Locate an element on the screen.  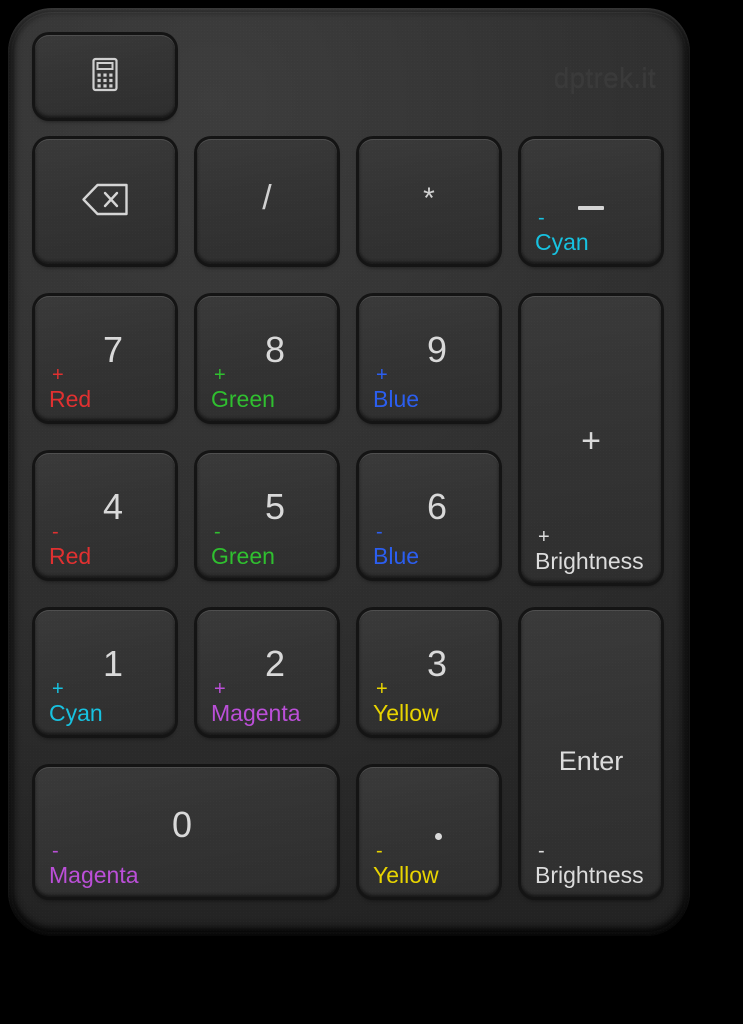
key-enter-label: Enter is located at coordinates (591, 761).